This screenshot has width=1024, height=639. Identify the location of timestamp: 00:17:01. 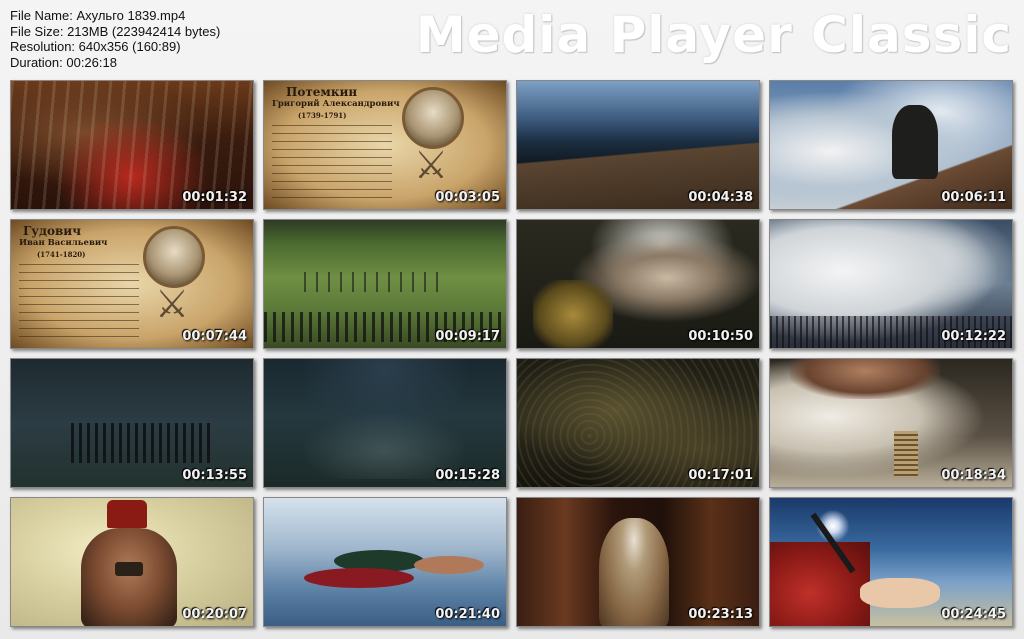
(720, 475).